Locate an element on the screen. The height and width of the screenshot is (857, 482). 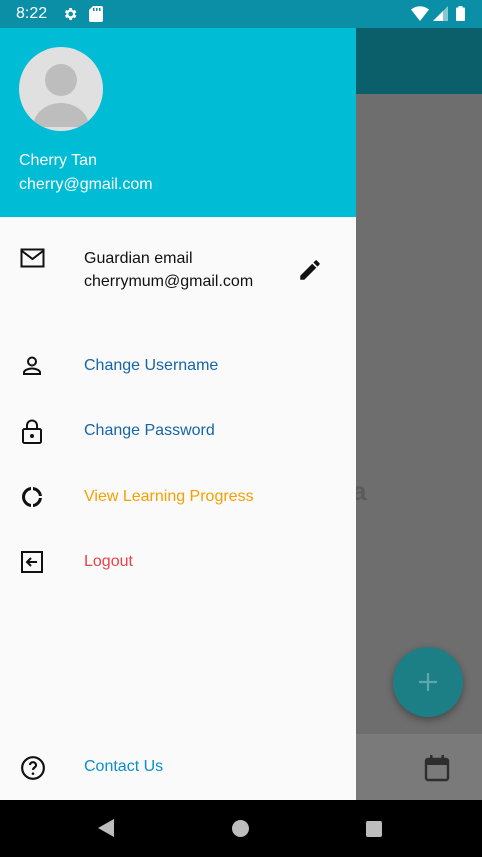
view-learning-progress-item: View Learning Progress is located at coordinates (178, 498).